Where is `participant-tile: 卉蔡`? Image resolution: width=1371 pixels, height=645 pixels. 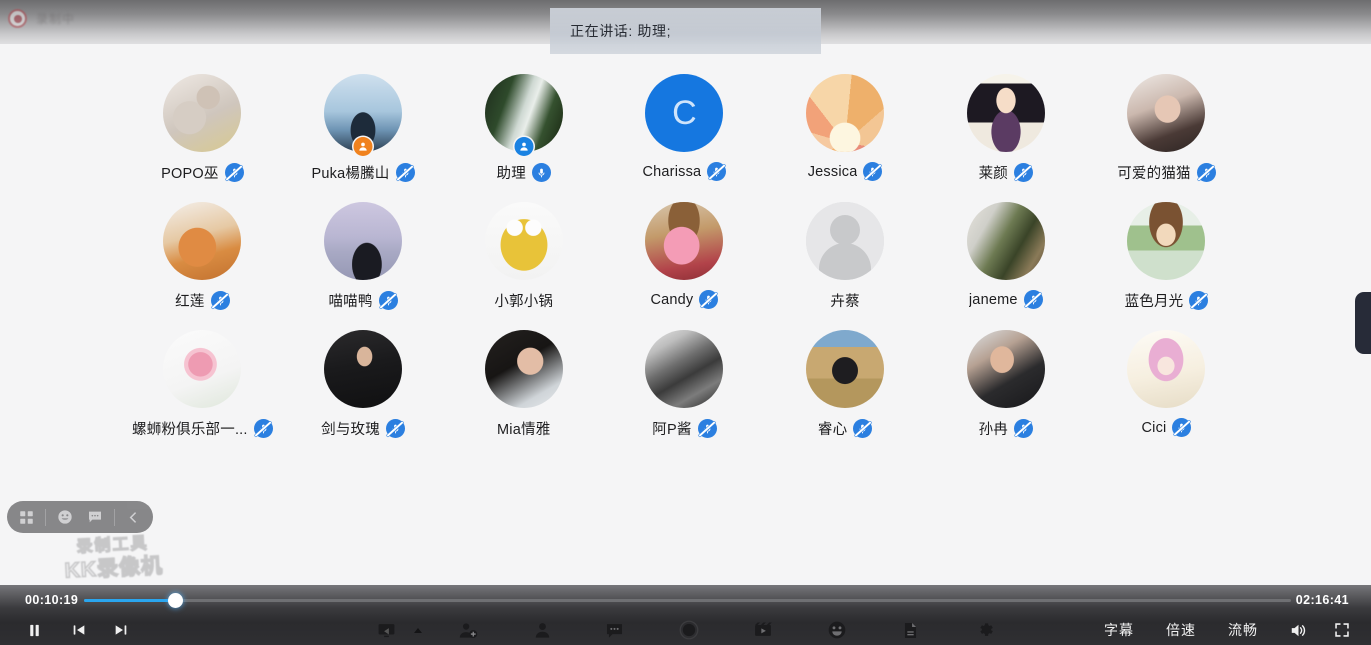 participant-tile: 卉蔡 is located at coordinates (845, 256).